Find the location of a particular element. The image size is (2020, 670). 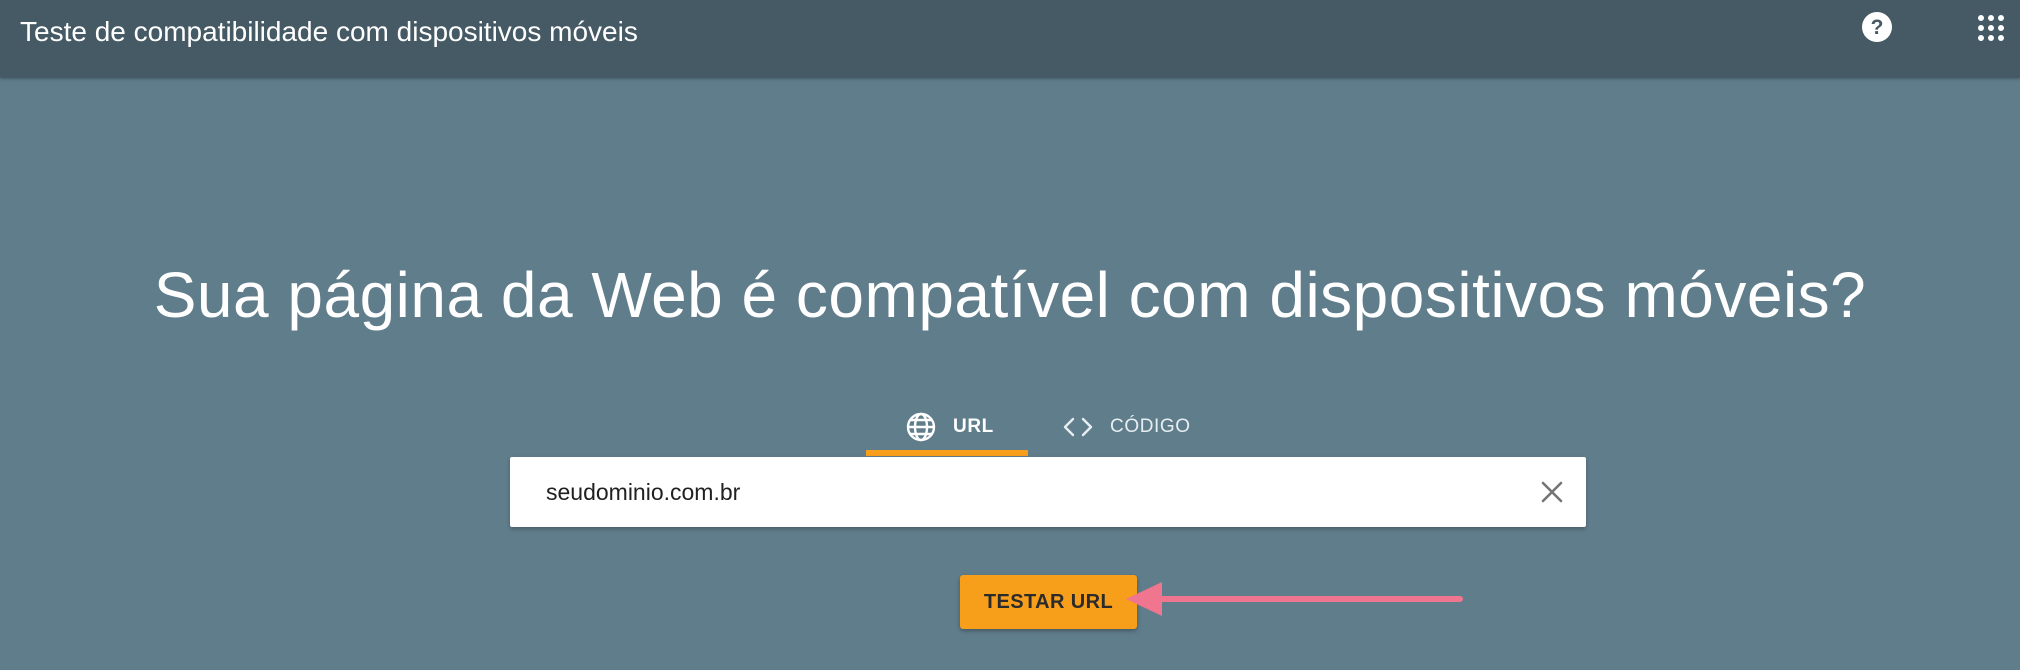

clear-input-button is located at coordinates (1552, 492).